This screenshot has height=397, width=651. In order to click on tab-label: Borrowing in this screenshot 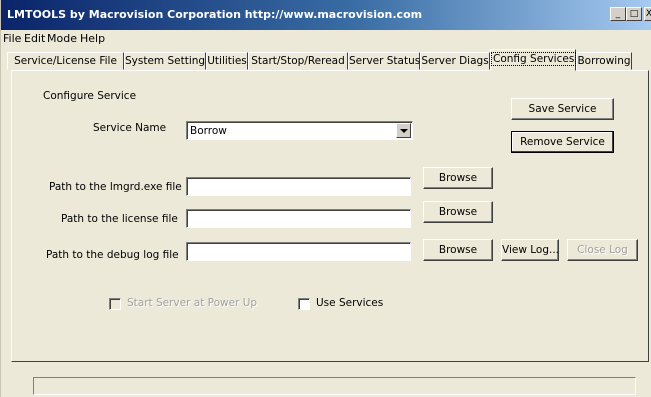, I will do `click(604, 61)`.